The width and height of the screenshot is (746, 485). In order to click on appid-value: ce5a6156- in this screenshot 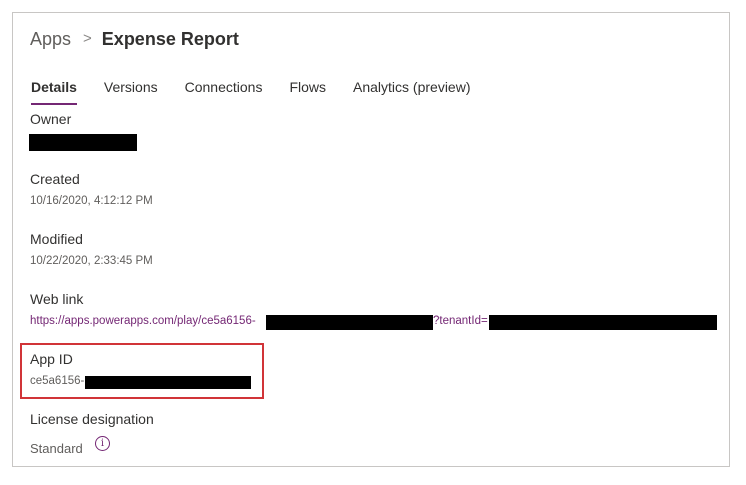, I will do `click(57, 381)`.